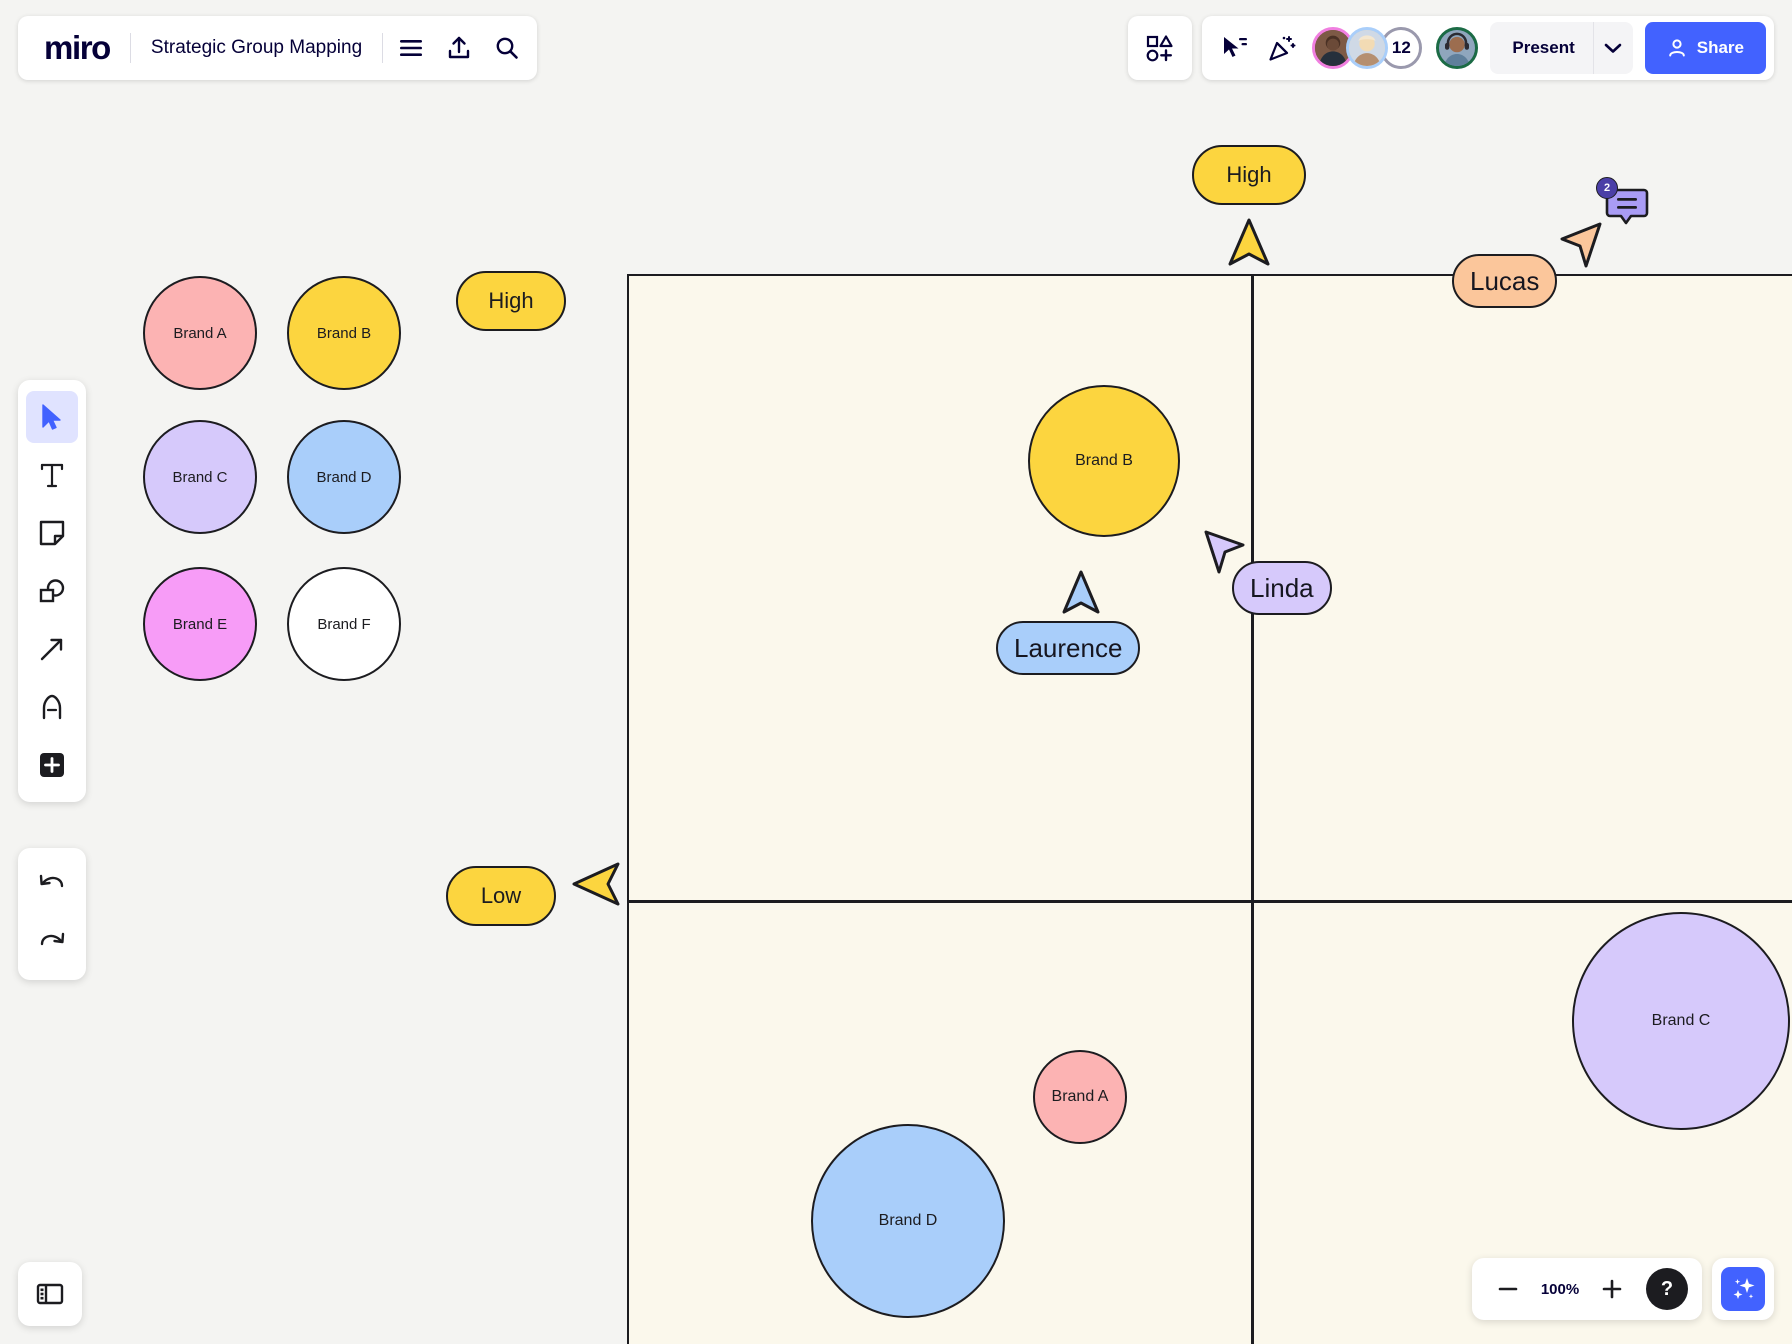 The width and height of the screenshot is (1792, 1344). I want to click on palette-bubble-brand-a: Brand A, so click(200, 333).